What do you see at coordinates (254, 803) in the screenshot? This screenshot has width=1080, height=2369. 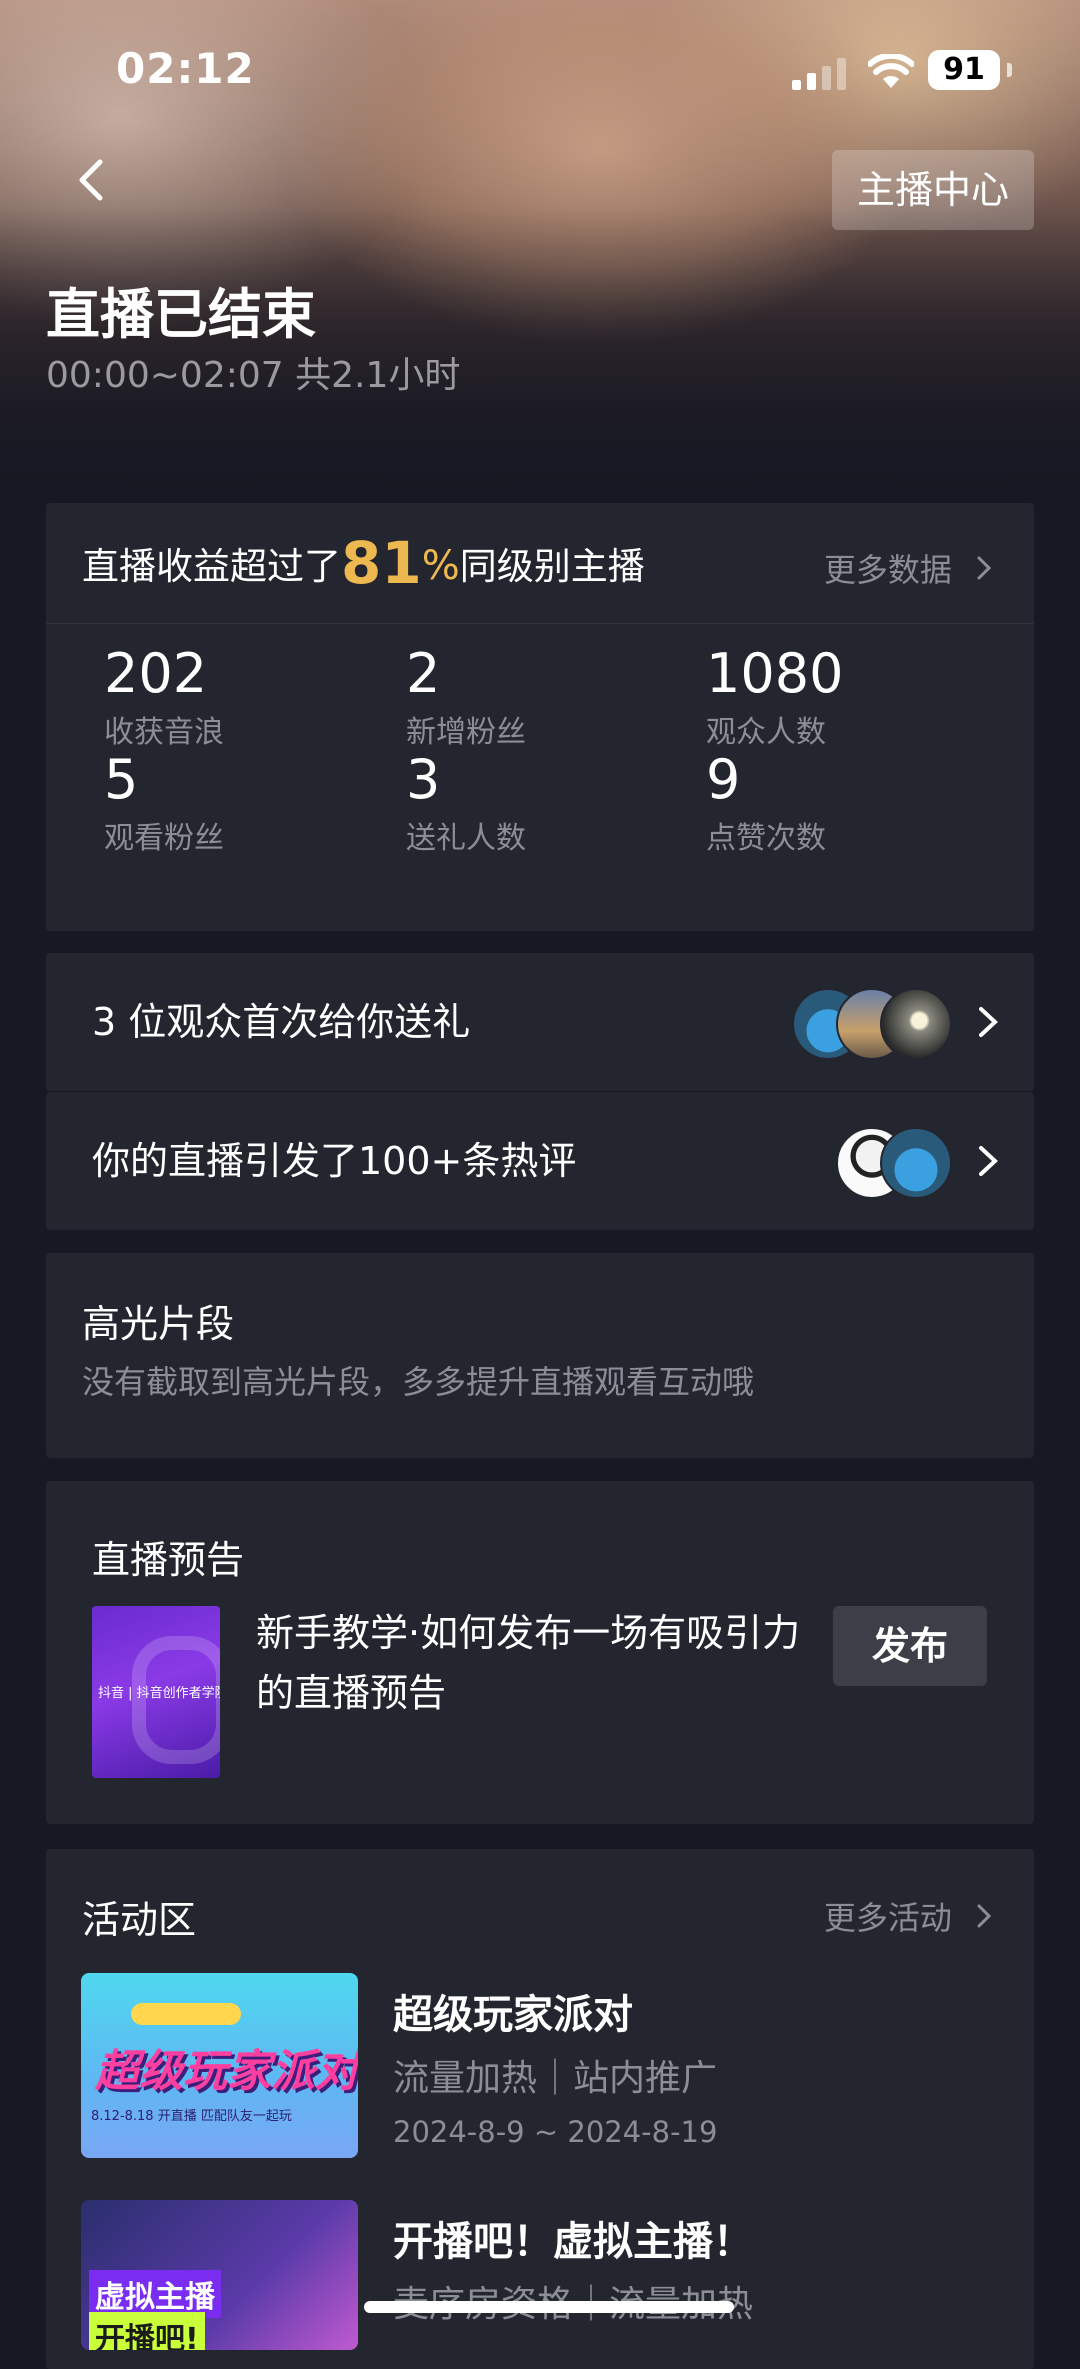 I see `stat-watching-fans: 5 观看粉丝` at bounding box center [254, 803].